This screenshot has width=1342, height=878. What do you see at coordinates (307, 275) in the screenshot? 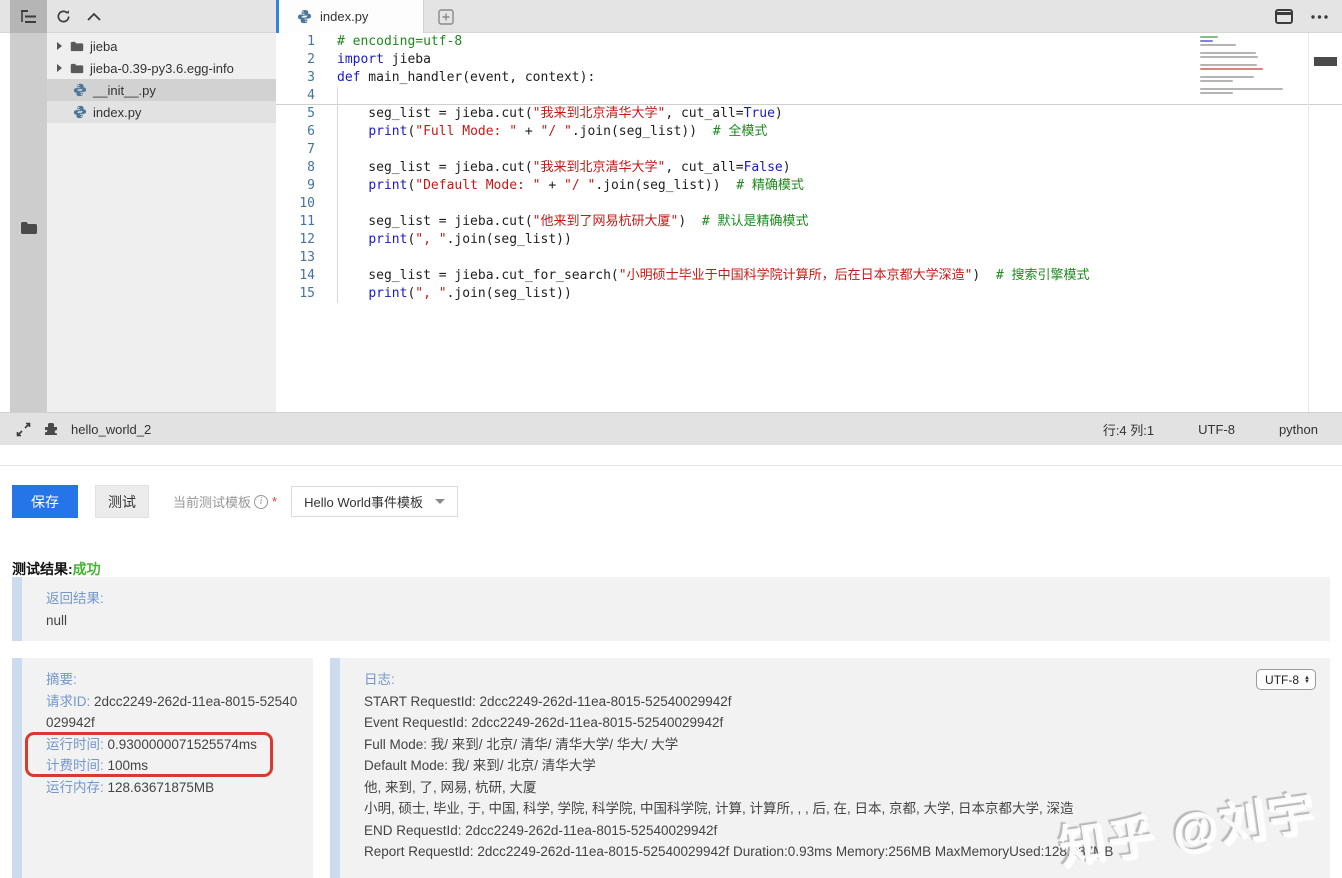
I see `line-number: 14` at bounding box center [307, 275].